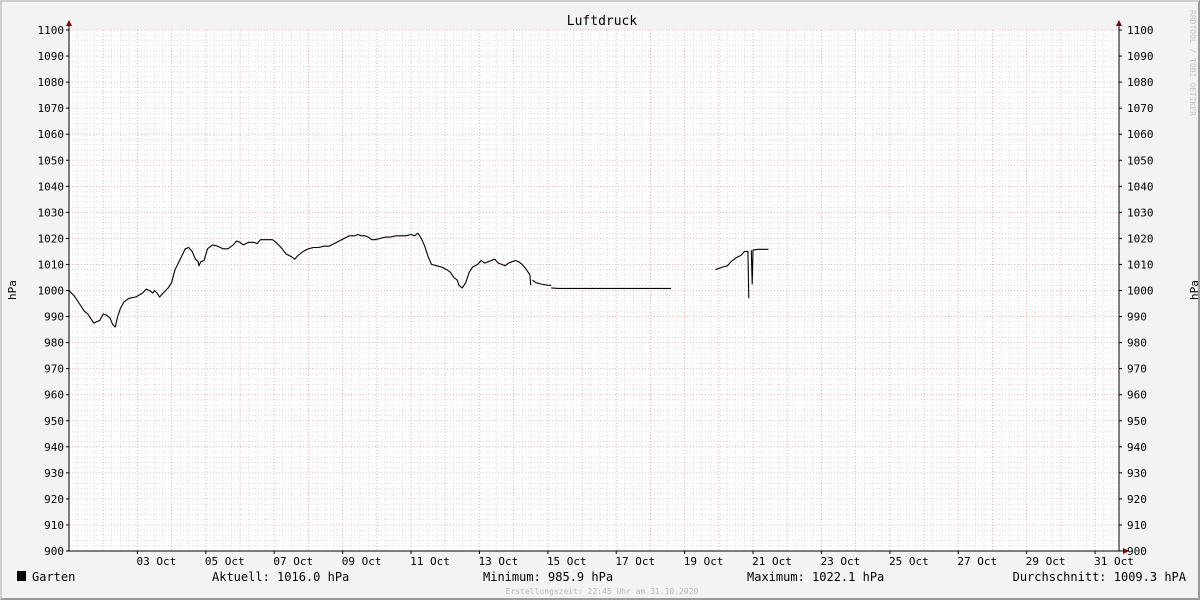 The image size is (1200, 602). I want to click on x-tick-label: 15 Oct, so click(567, 561).